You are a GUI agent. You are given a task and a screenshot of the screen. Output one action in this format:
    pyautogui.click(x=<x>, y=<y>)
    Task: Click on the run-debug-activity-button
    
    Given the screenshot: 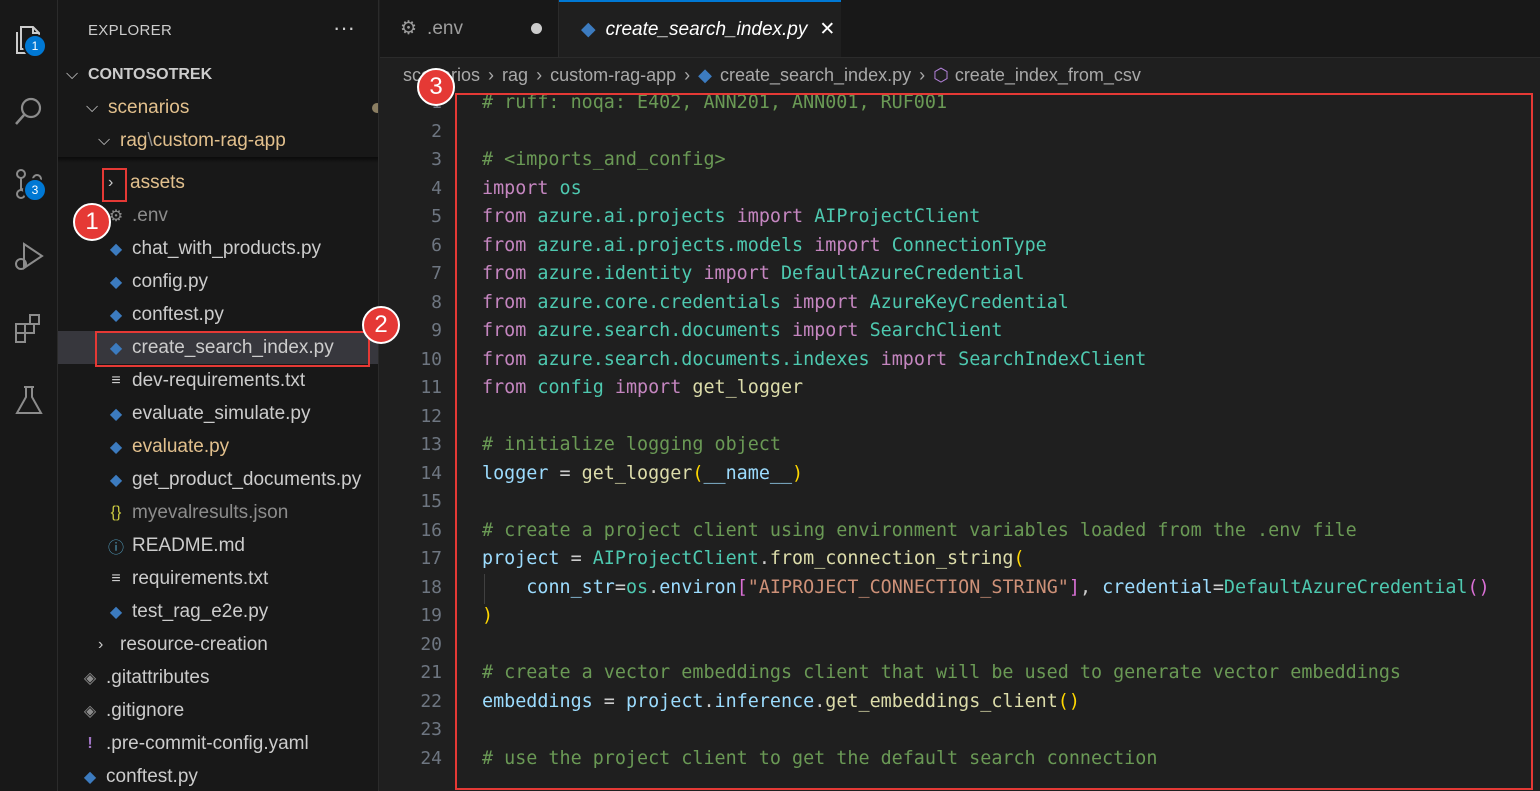 What is the action you would take?
    pyautogui.click(x=28, y=256)
    